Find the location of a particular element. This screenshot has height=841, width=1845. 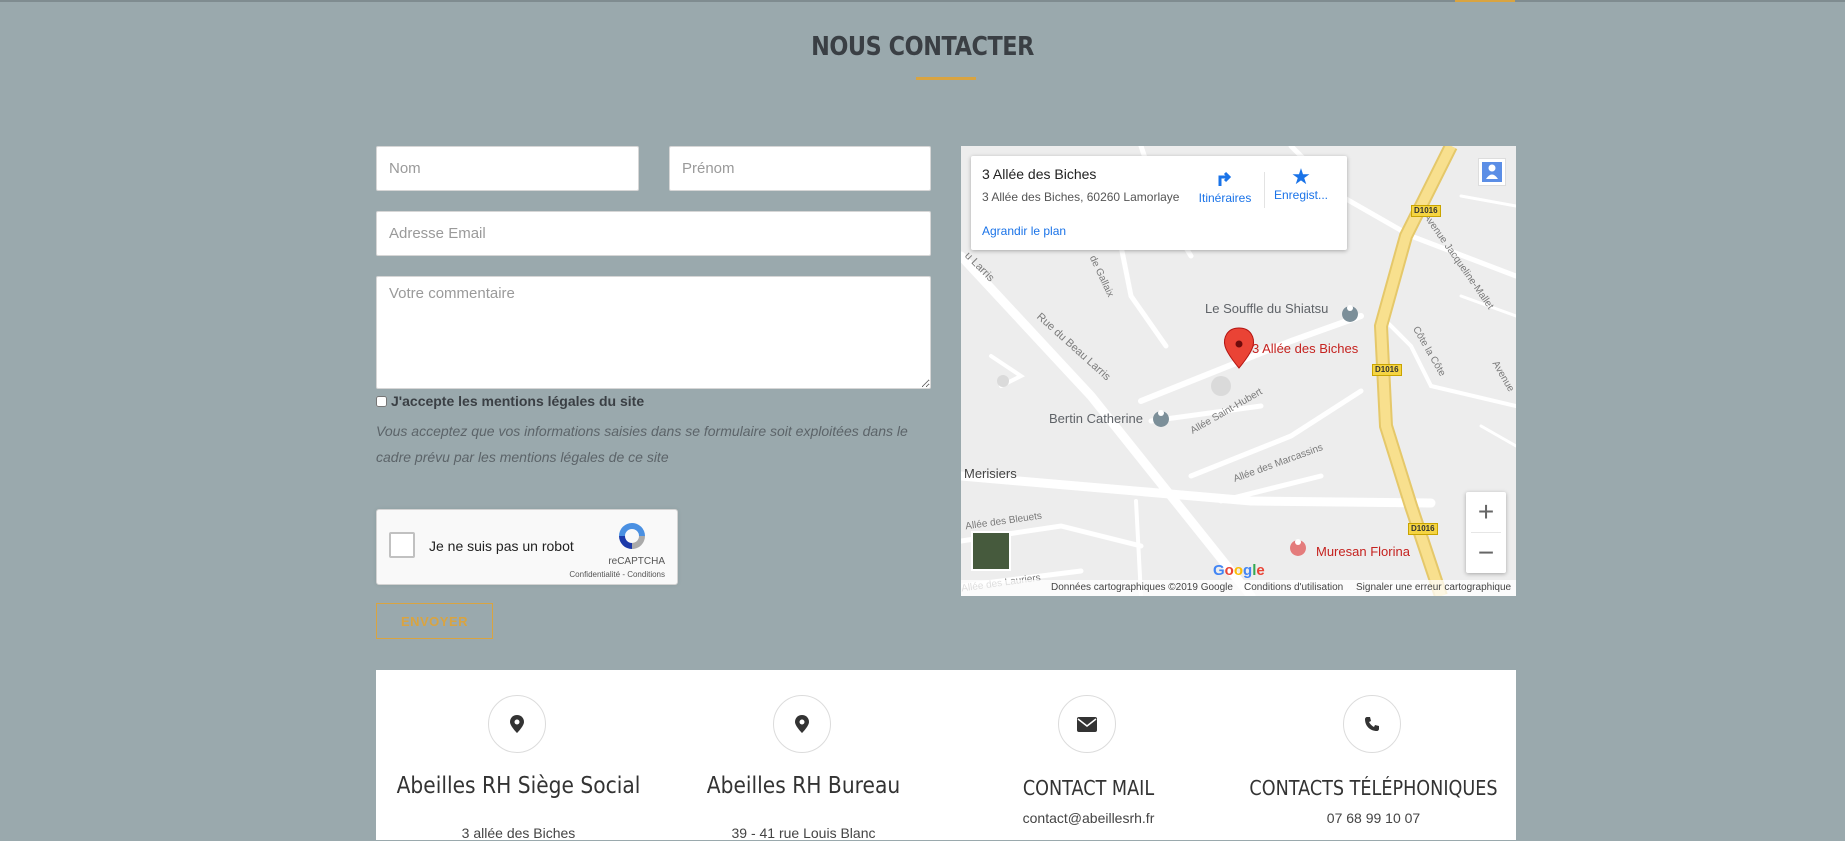

top-divider is located at coordinates (922, 1).